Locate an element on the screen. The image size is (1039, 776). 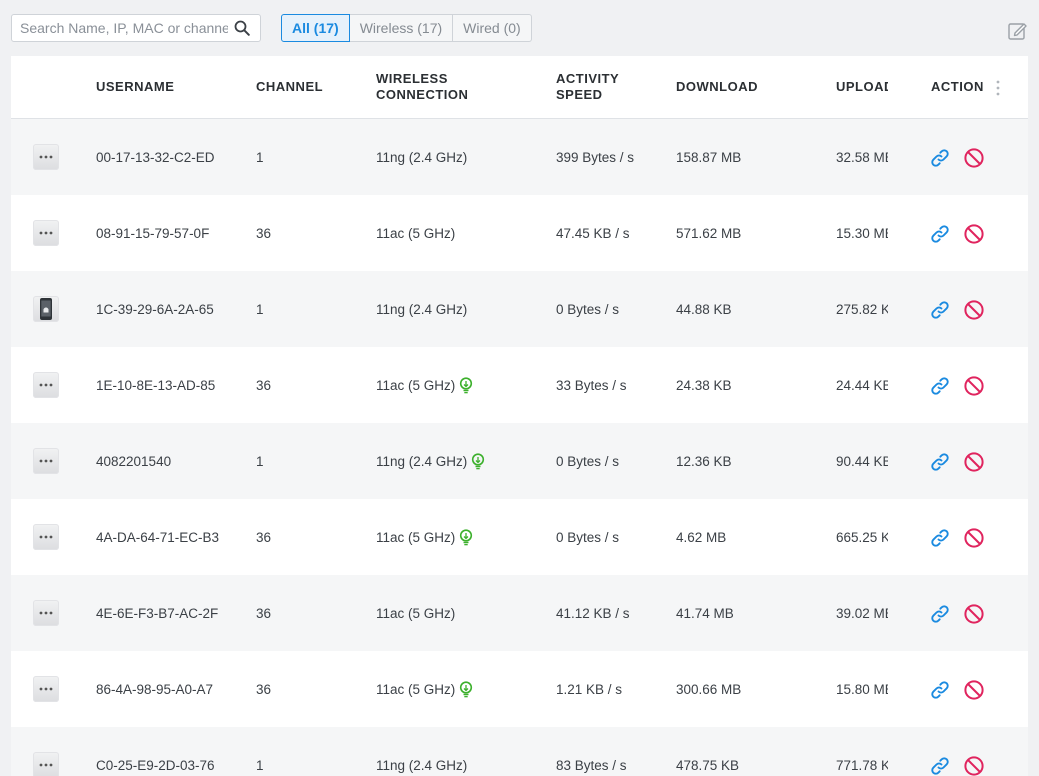
filter-wired-button: Wired (0) is located at coordinates (492, 28).